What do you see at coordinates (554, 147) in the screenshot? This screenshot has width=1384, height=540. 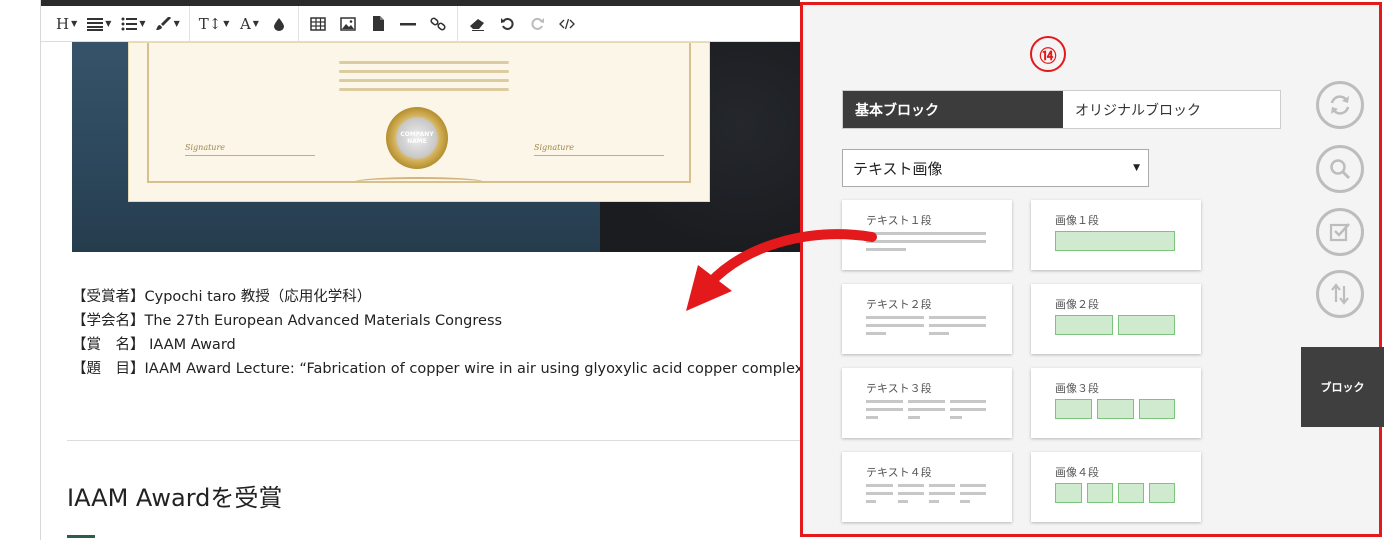 I see `certificate-signature-right: Signature` at bounding box center [554, 147].